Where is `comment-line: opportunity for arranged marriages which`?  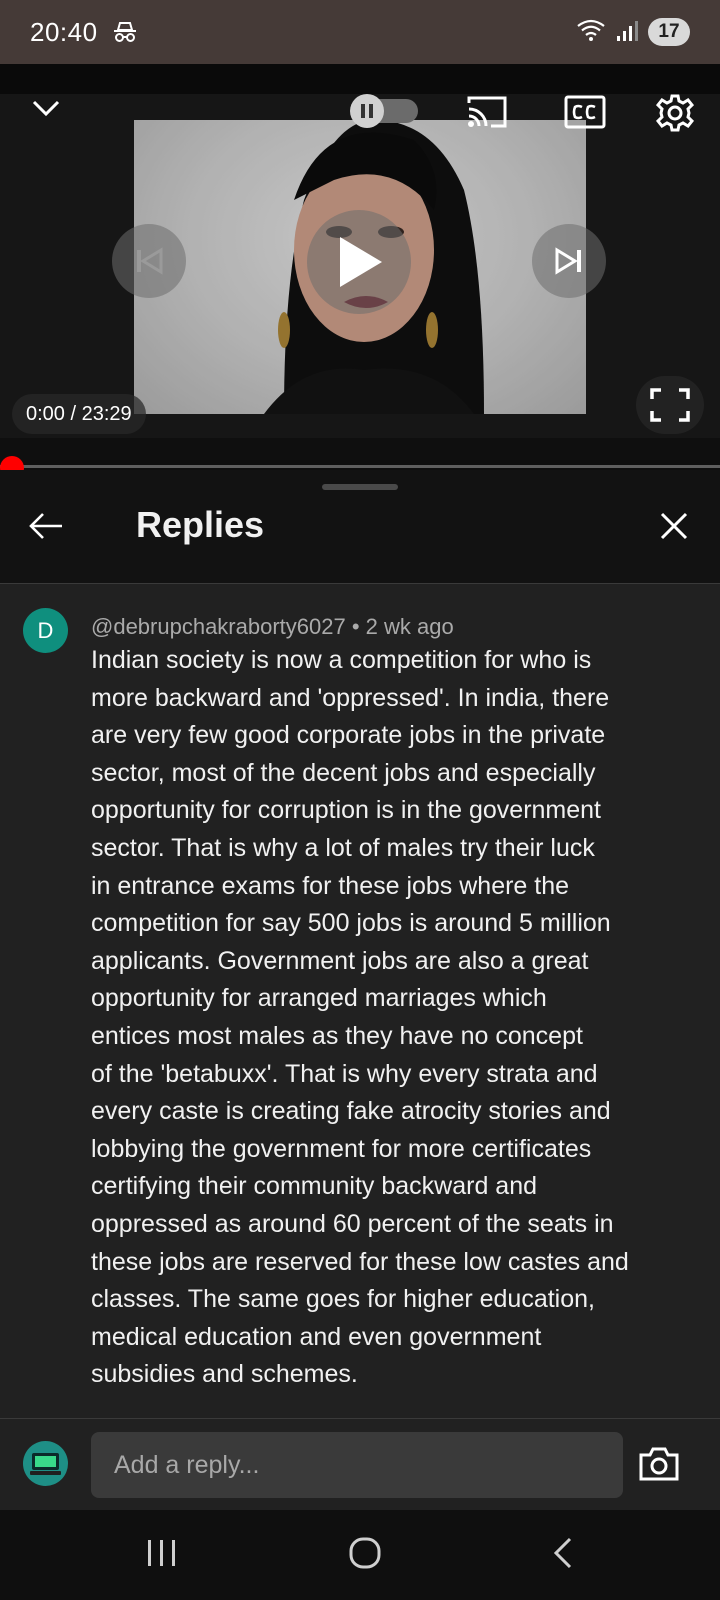 comment-line: opportunity for arranged marriages which is located at coordinates (319, 998).